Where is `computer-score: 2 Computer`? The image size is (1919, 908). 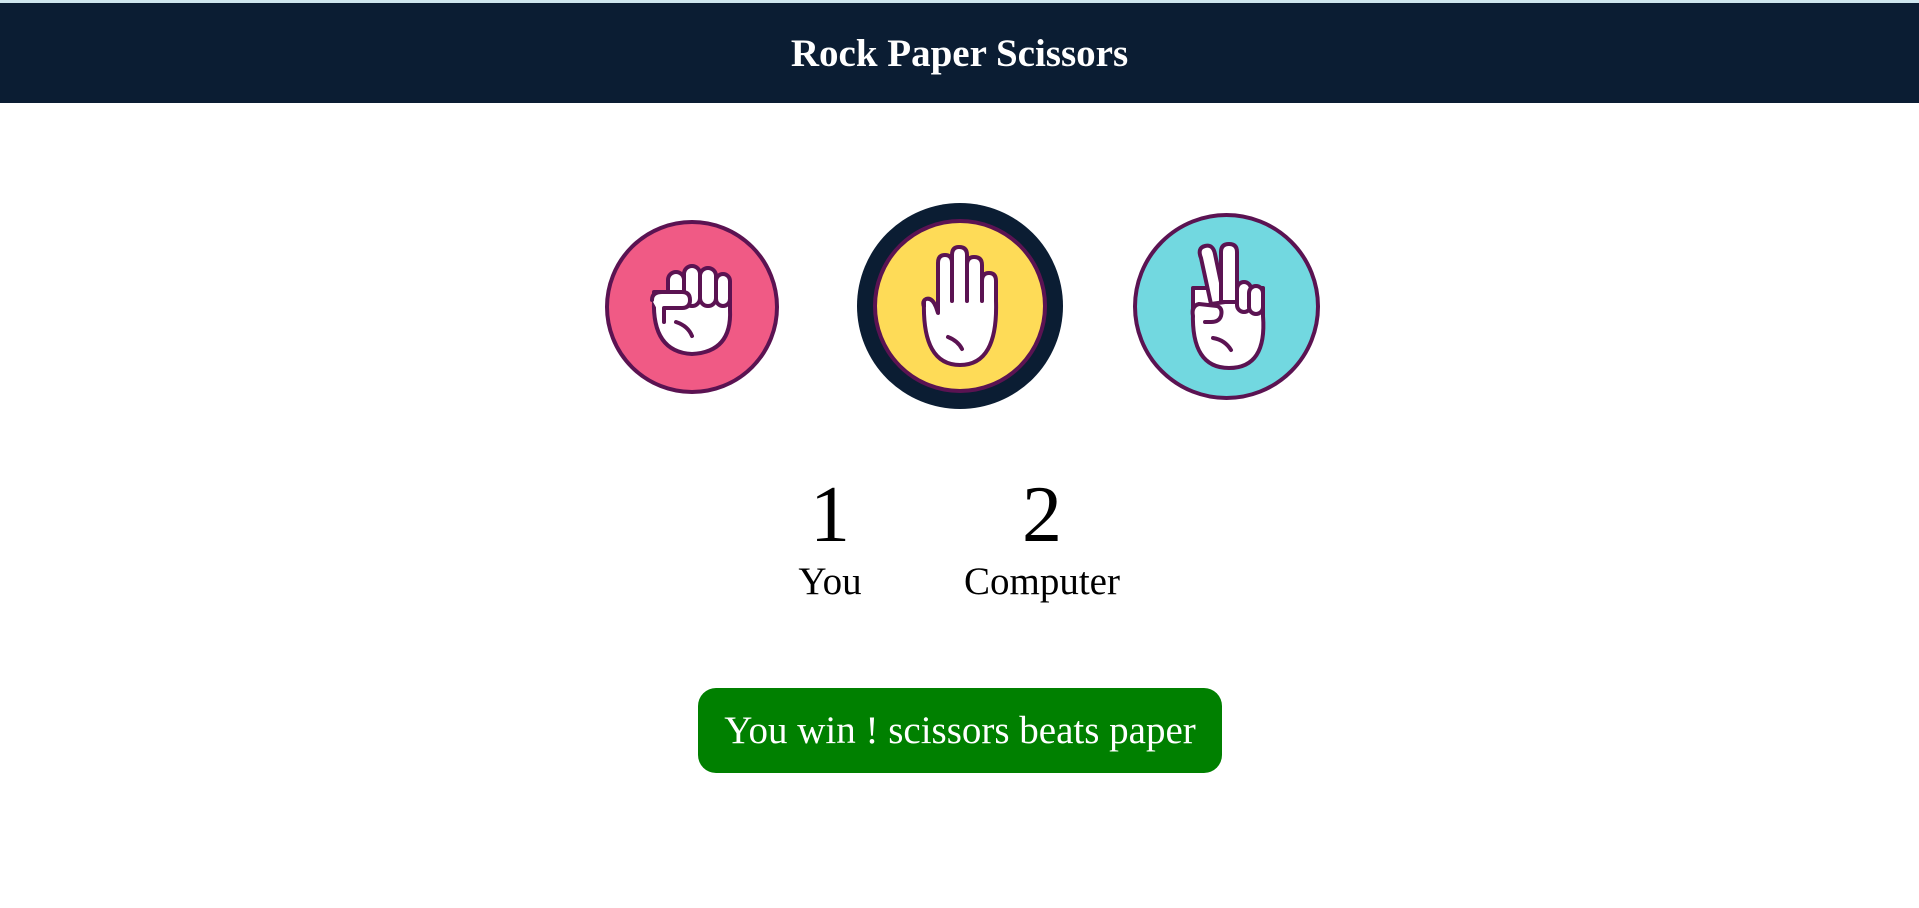
computer-score: 2 Computer is located at coordinates (1042, 537).